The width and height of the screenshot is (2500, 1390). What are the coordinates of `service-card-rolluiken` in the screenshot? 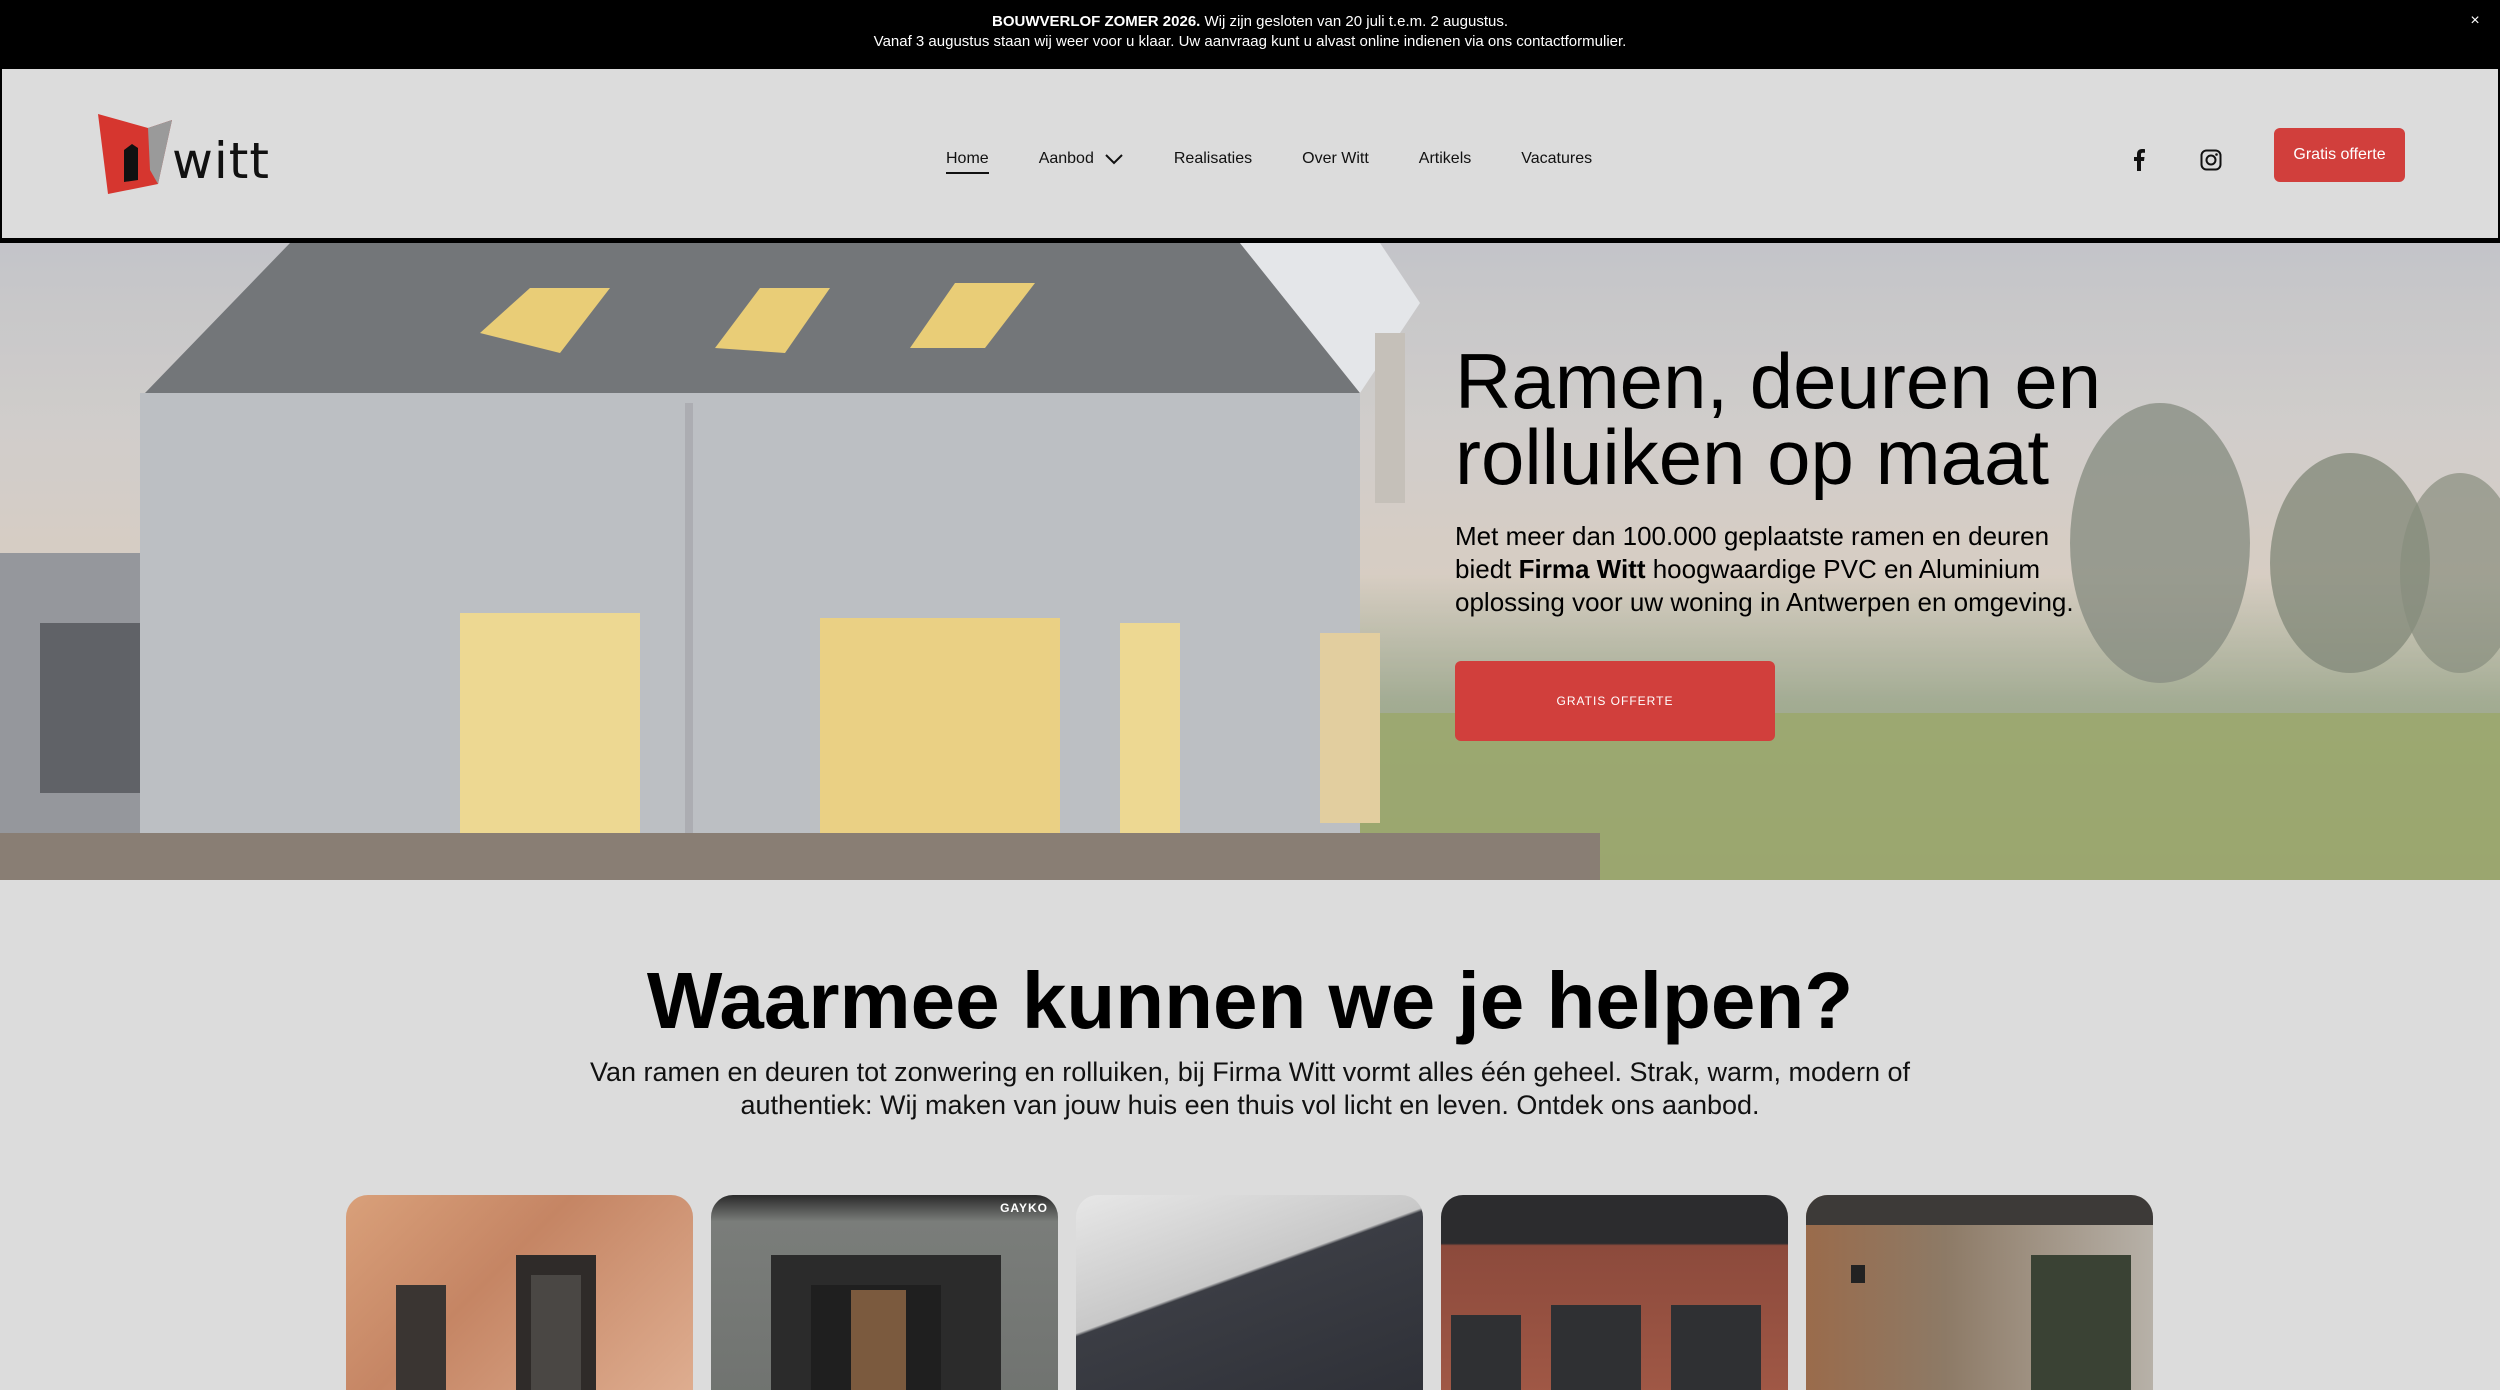 It's located at (1614, 1292).